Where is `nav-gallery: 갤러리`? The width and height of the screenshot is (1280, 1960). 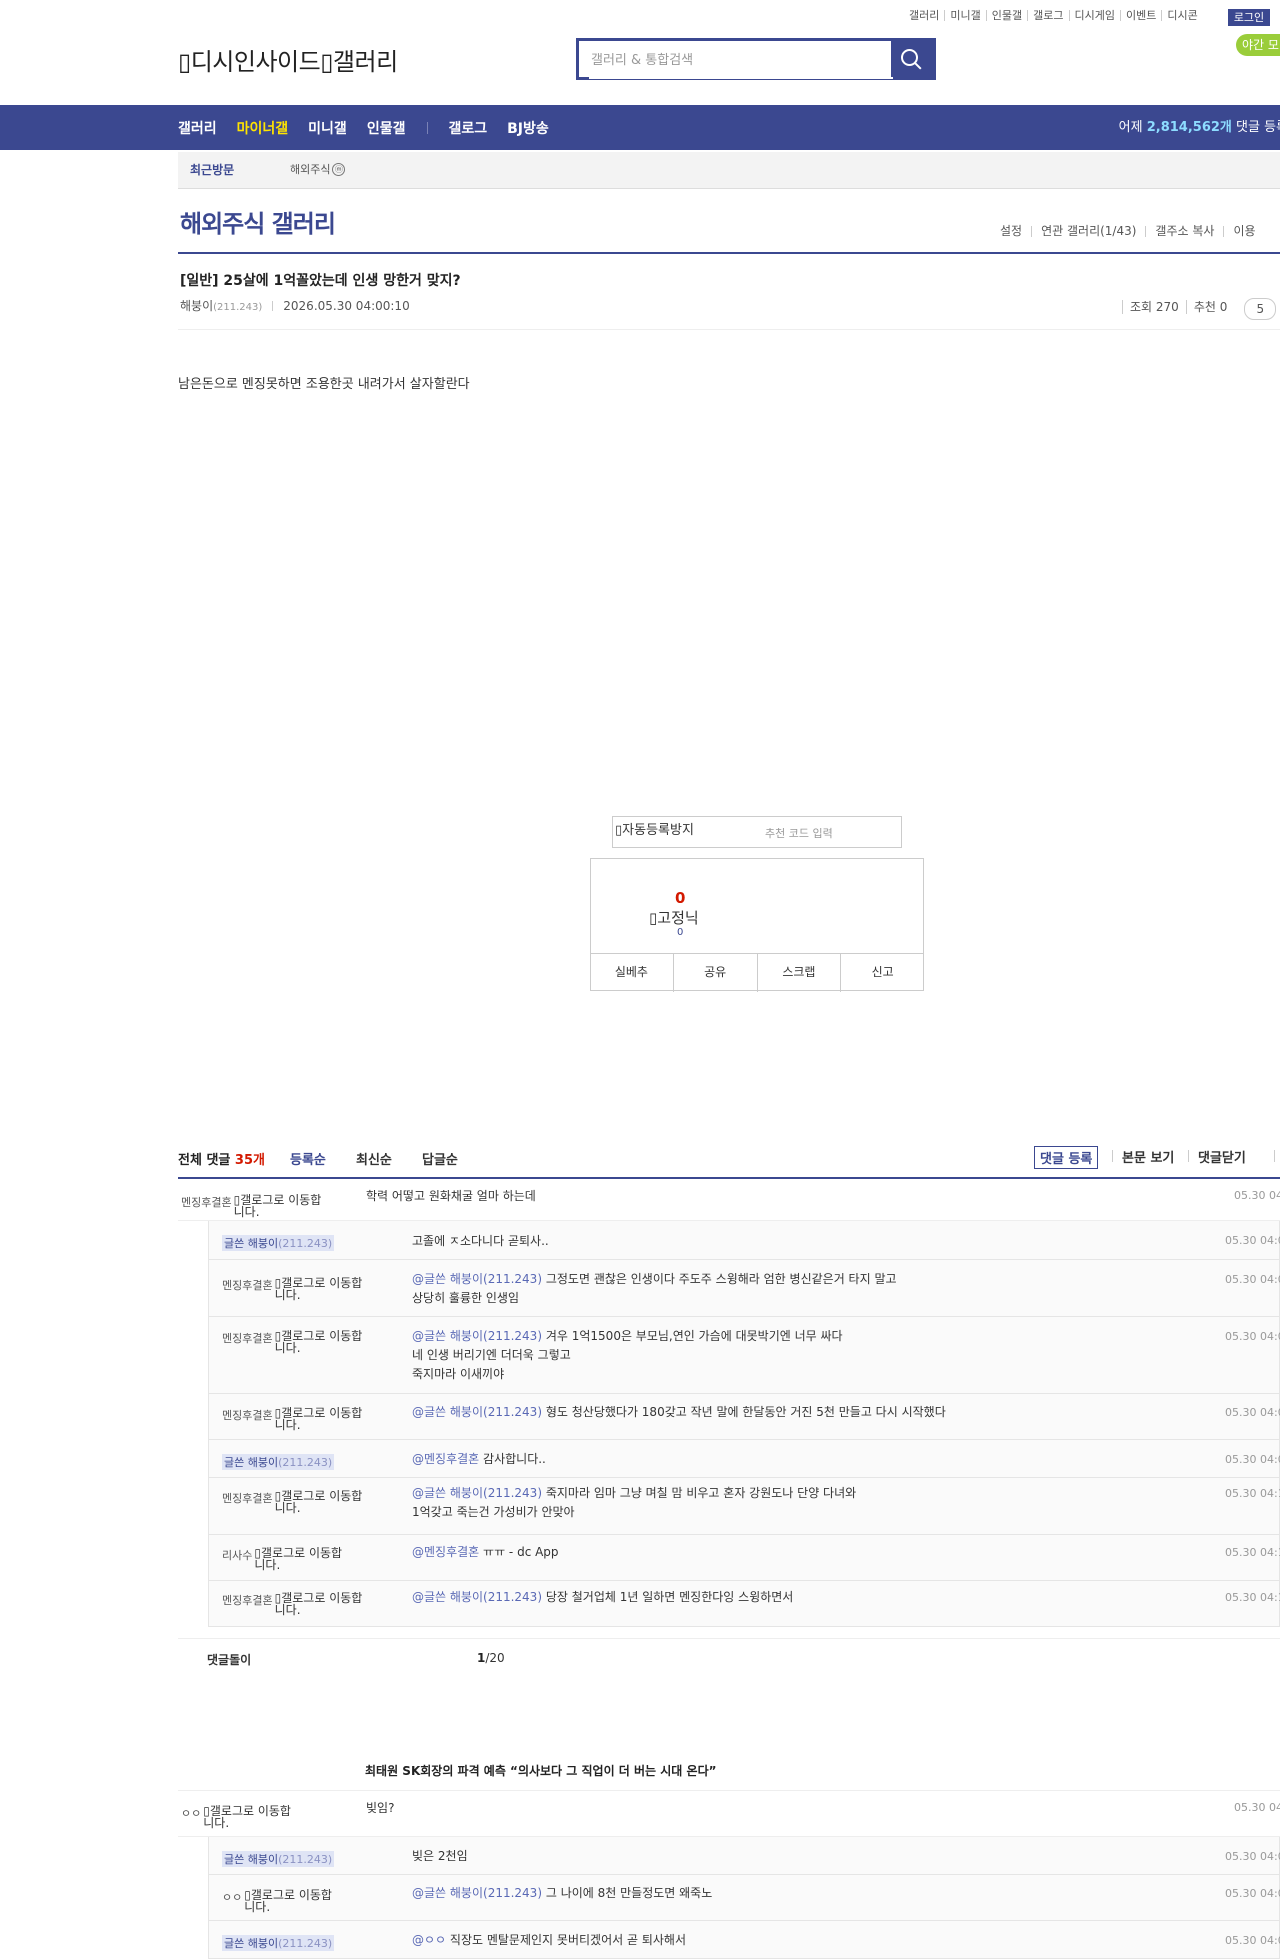 nav-gallery: 갤러리 is located at coordinates (197, 128).